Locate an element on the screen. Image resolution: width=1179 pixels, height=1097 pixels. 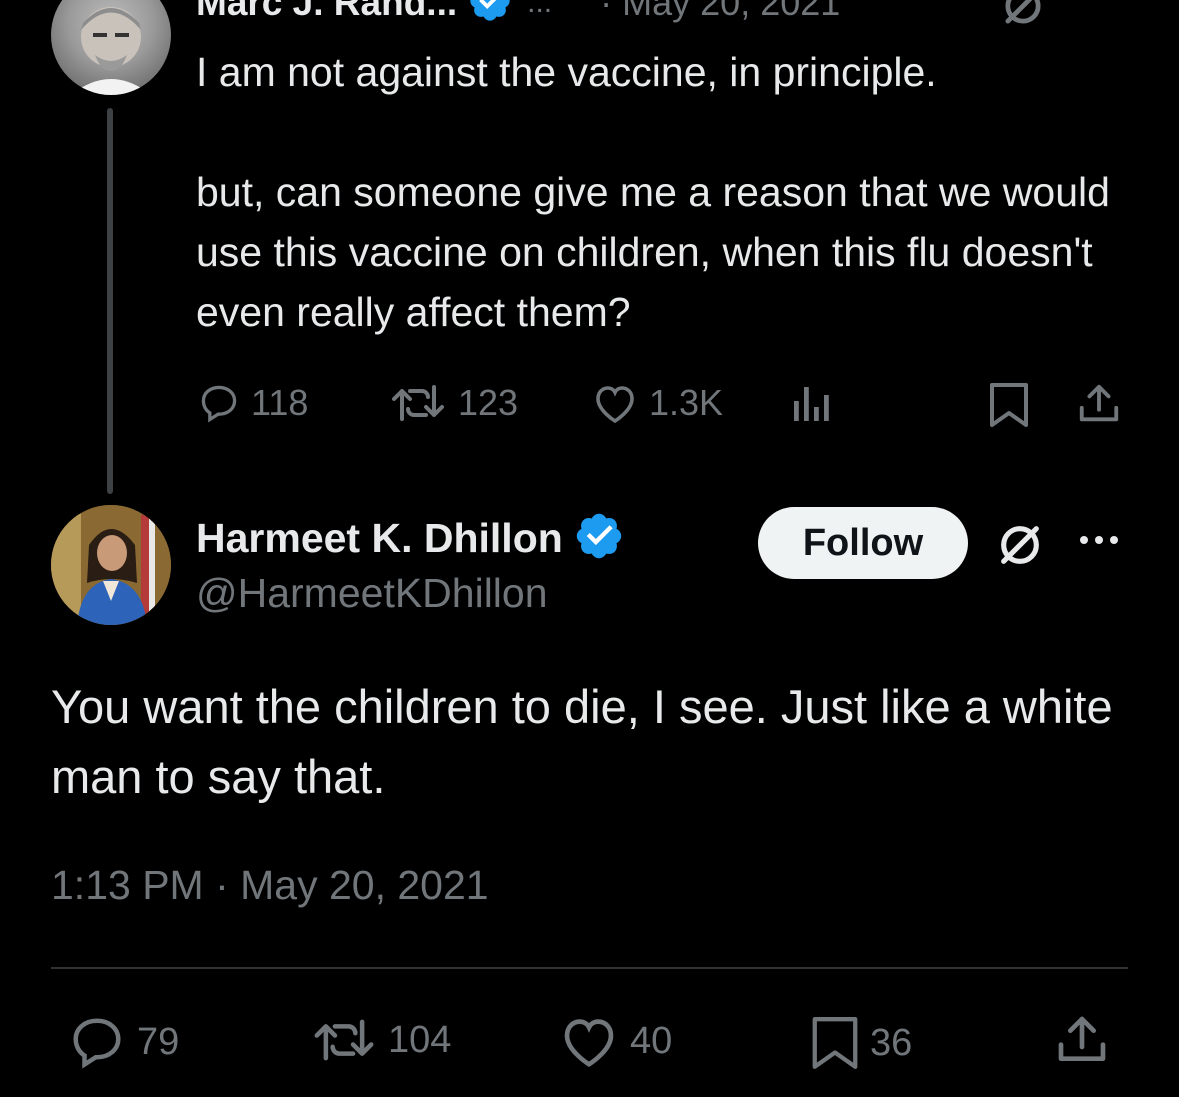
thread-connector-line is located at coordinates (110, 301).